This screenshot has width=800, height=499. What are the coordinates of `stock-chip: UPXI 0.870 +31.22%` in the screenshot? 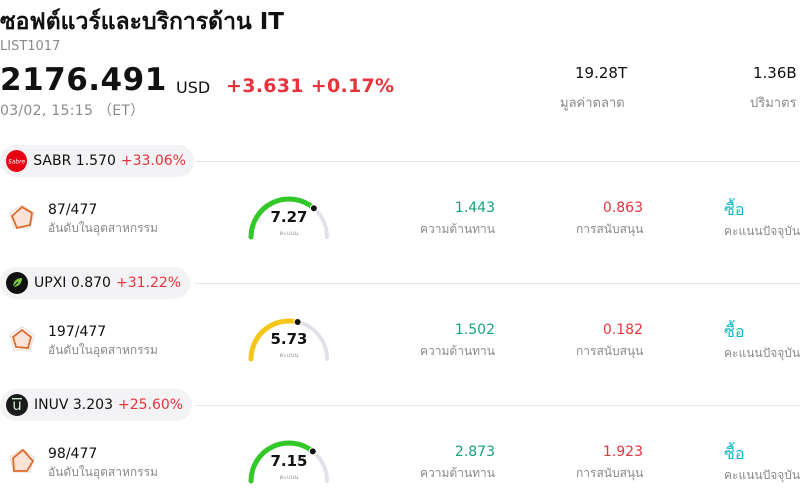 It's located at (95, 283).